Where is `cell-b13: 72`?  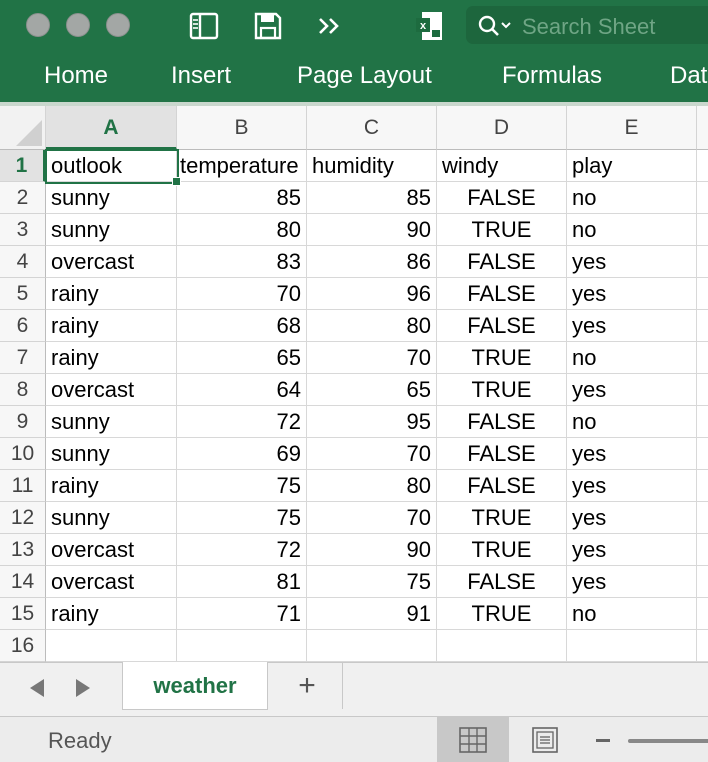
cell-b13: 72 is located at coordinates (242, 550).